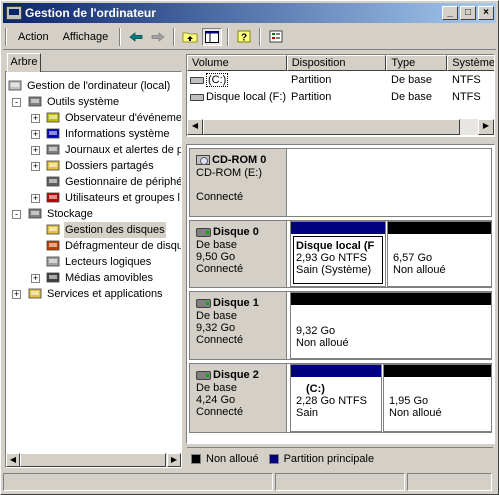 The height and width of the screenshot is (495, 499). Describe the element at coordinates (336, 63) in the screenshot. I see `column-header-disposition: Disposition` at that location.